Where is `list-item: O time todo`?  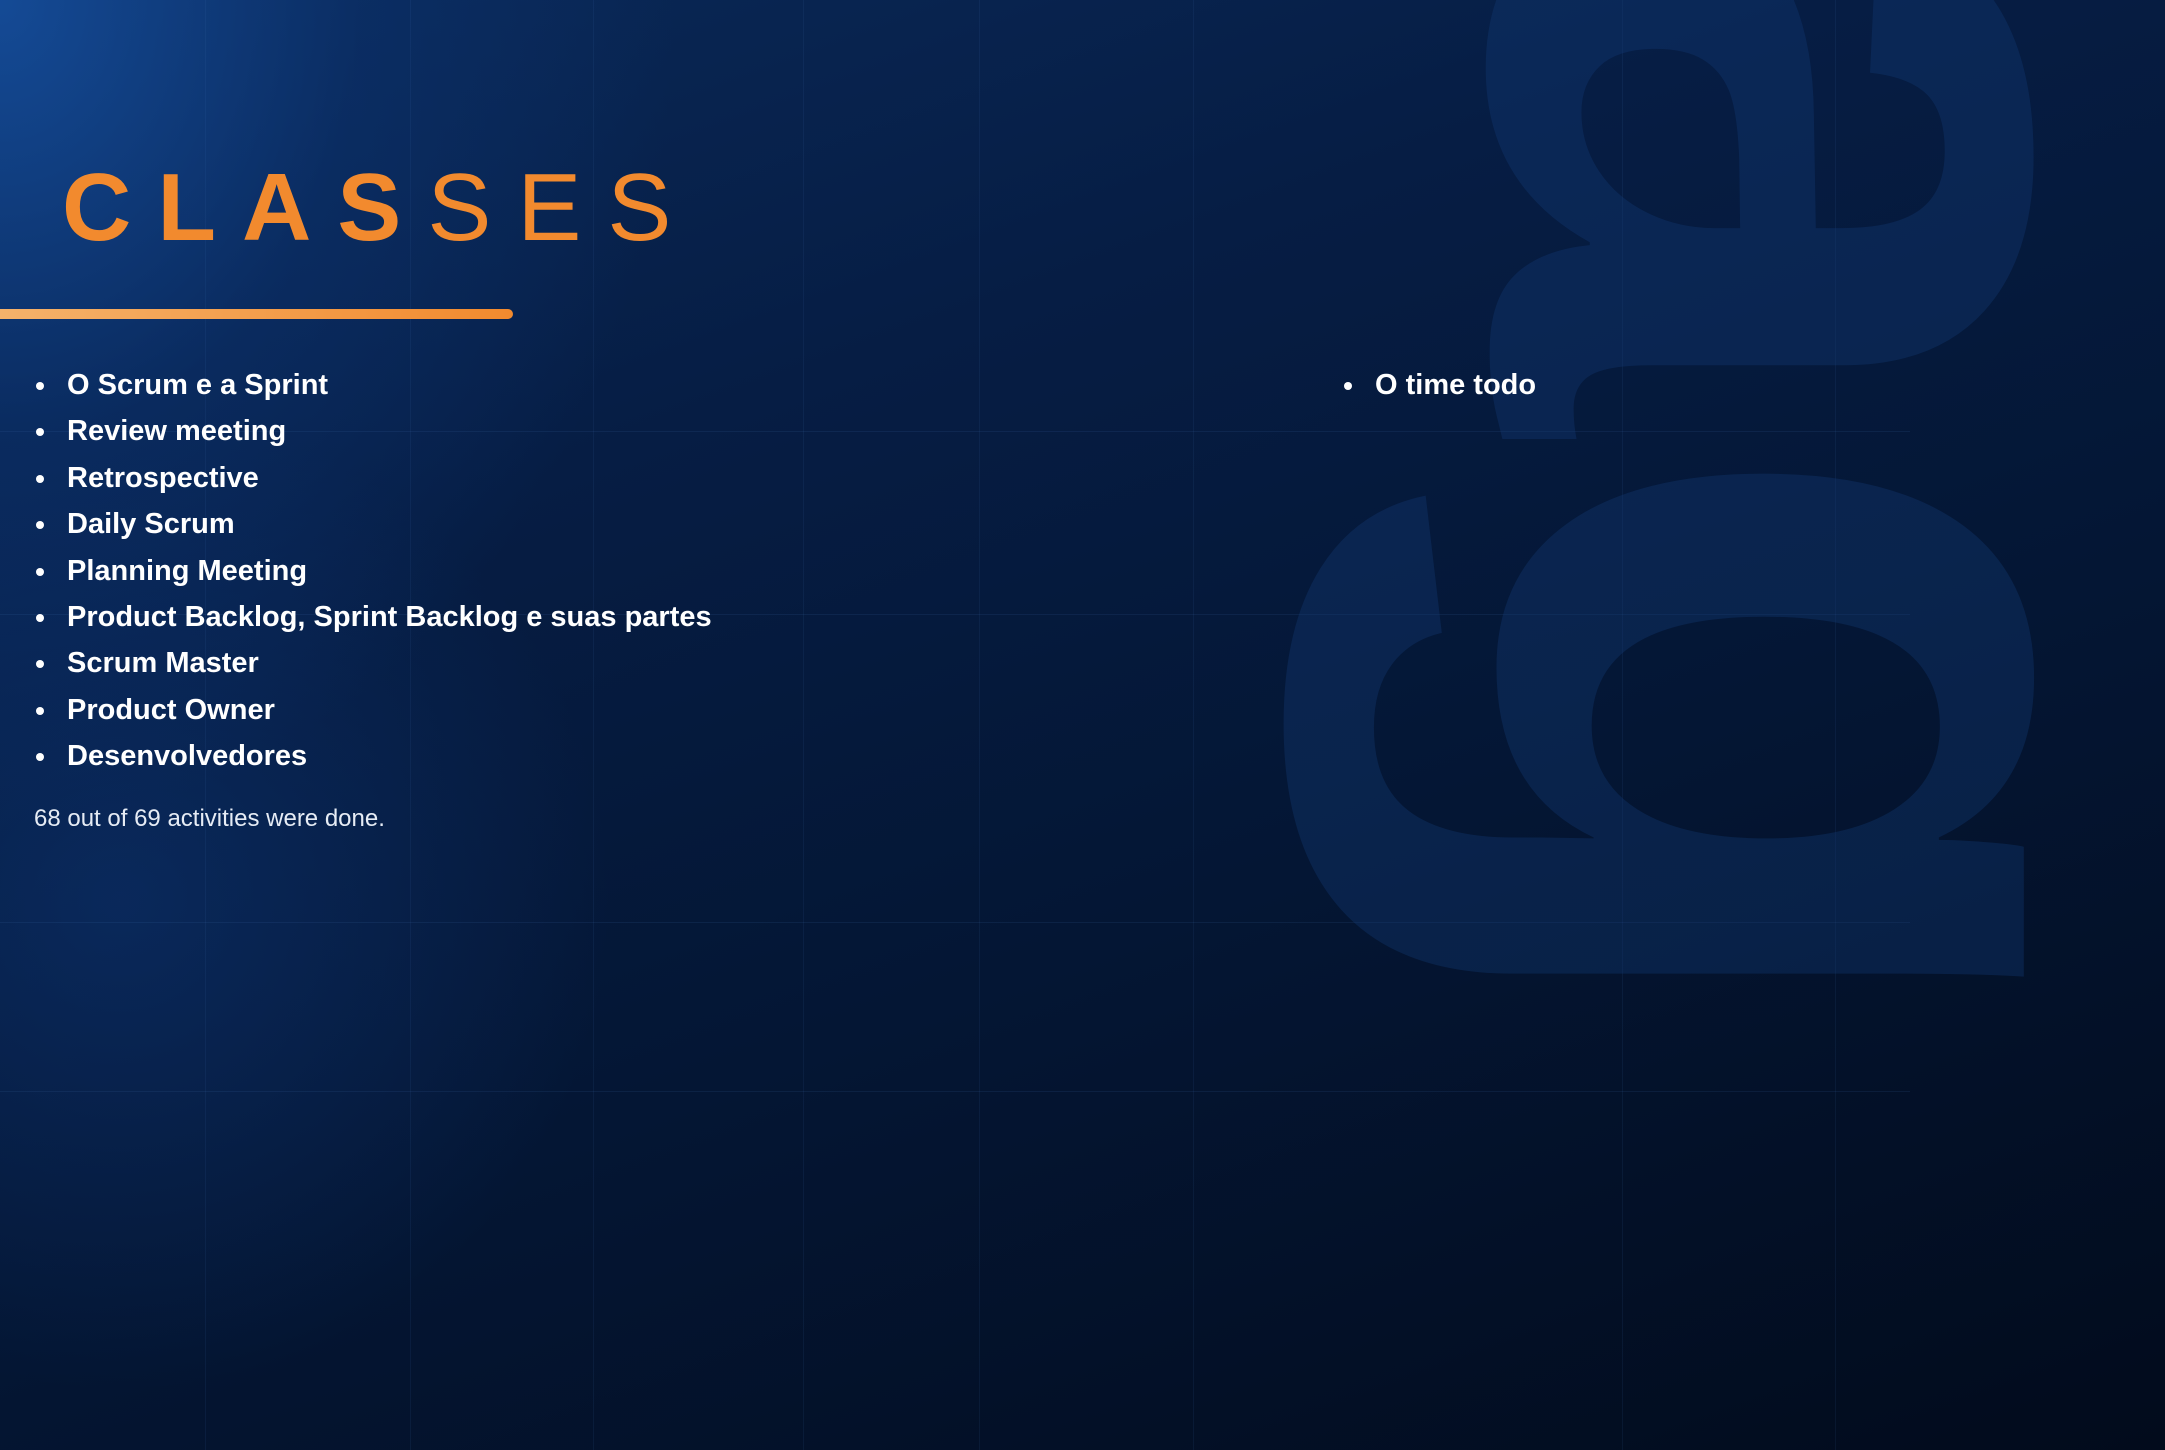 list-item: O time todo is located at coordinates (1439, 385).